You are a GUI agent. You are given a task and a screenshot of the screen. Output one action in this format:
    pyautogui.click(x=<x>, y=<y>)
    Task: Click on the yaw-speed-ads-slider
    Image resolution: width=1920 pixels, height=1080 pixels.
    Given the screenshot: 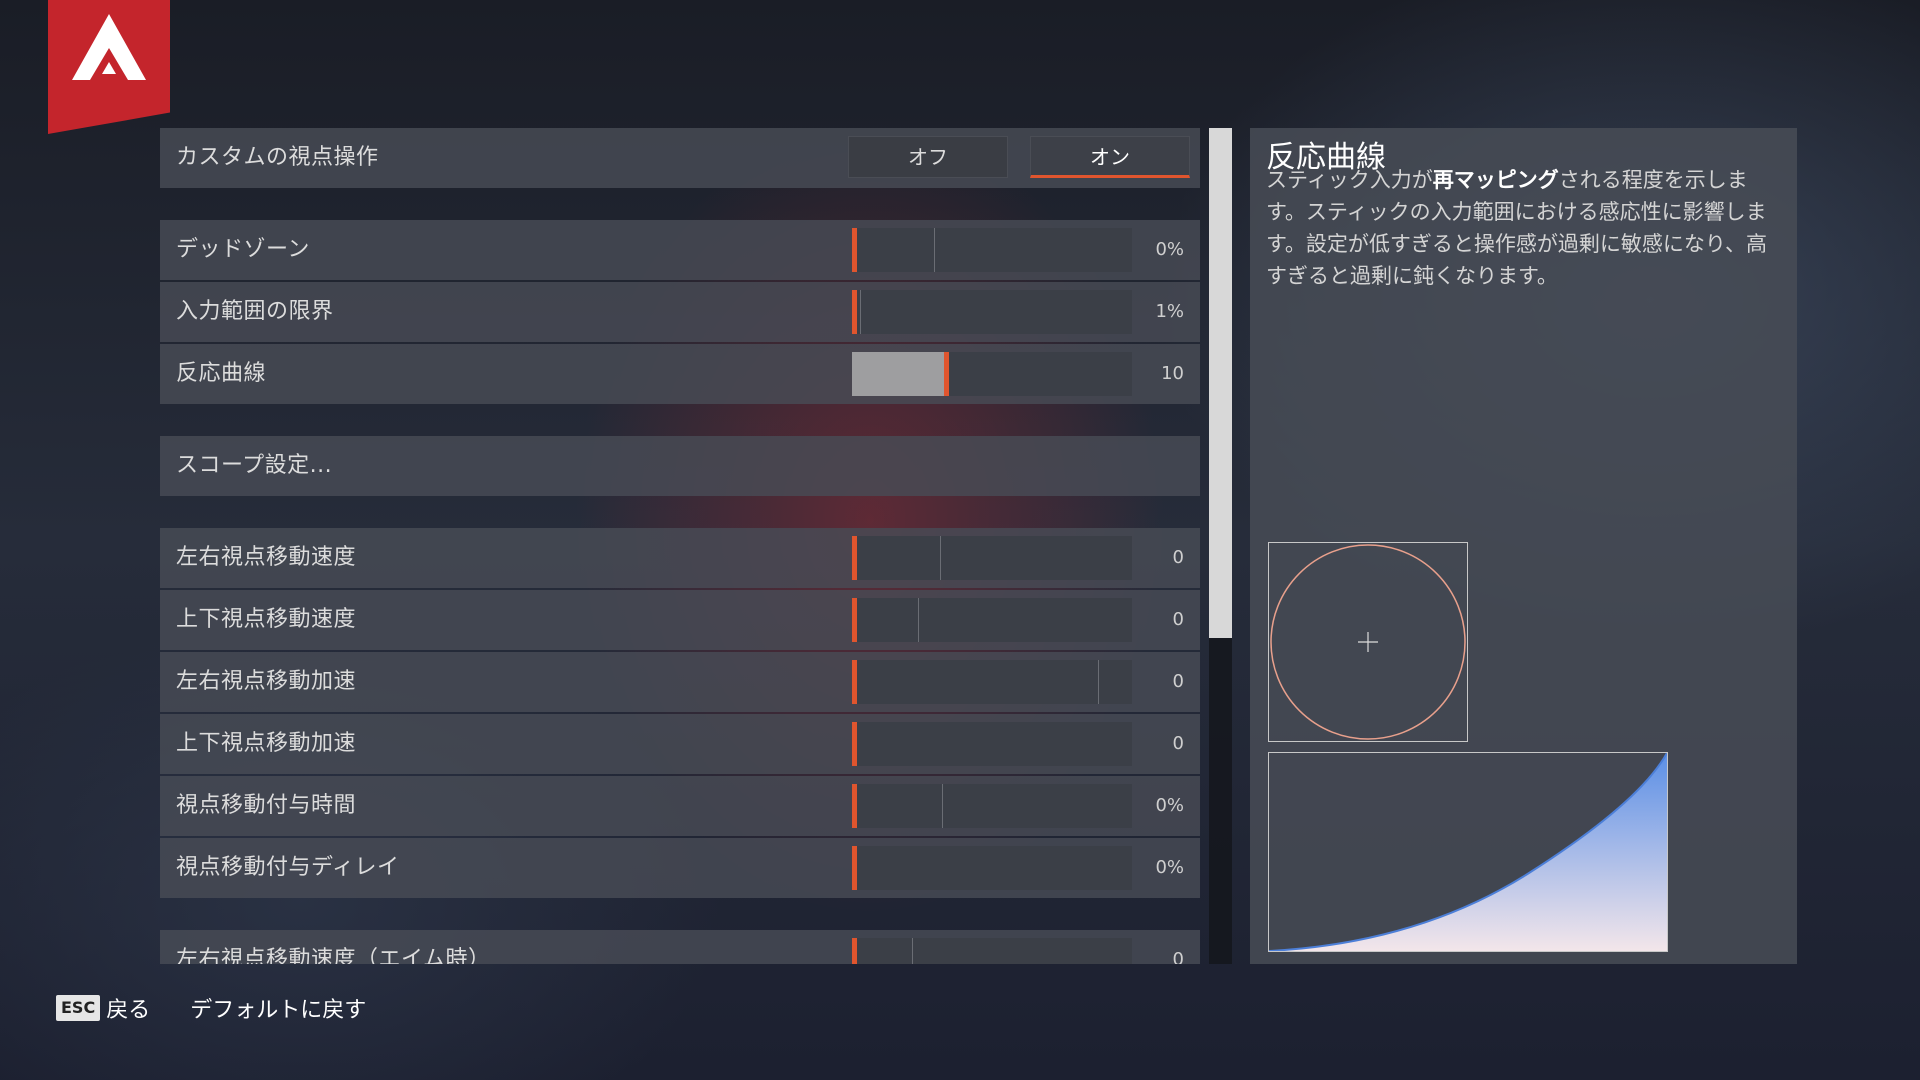 What is the action you would take?
    pyautogui.click(x=992, y=951)
    